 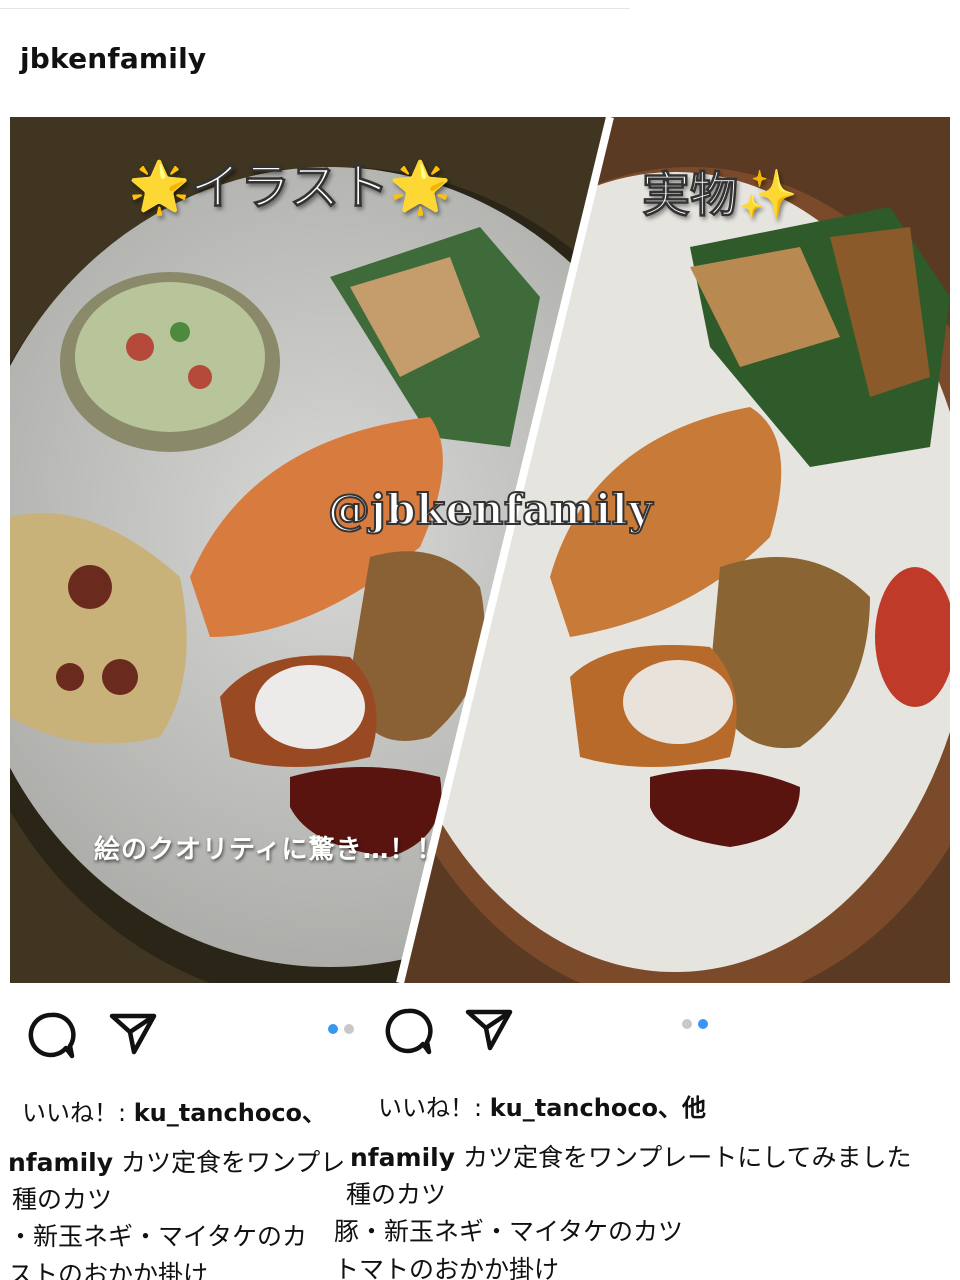 What do you see at coordinates (113, 58) in the screenshot?
I see `post-username: jbkenfamily` at bounding box center [113, 58].